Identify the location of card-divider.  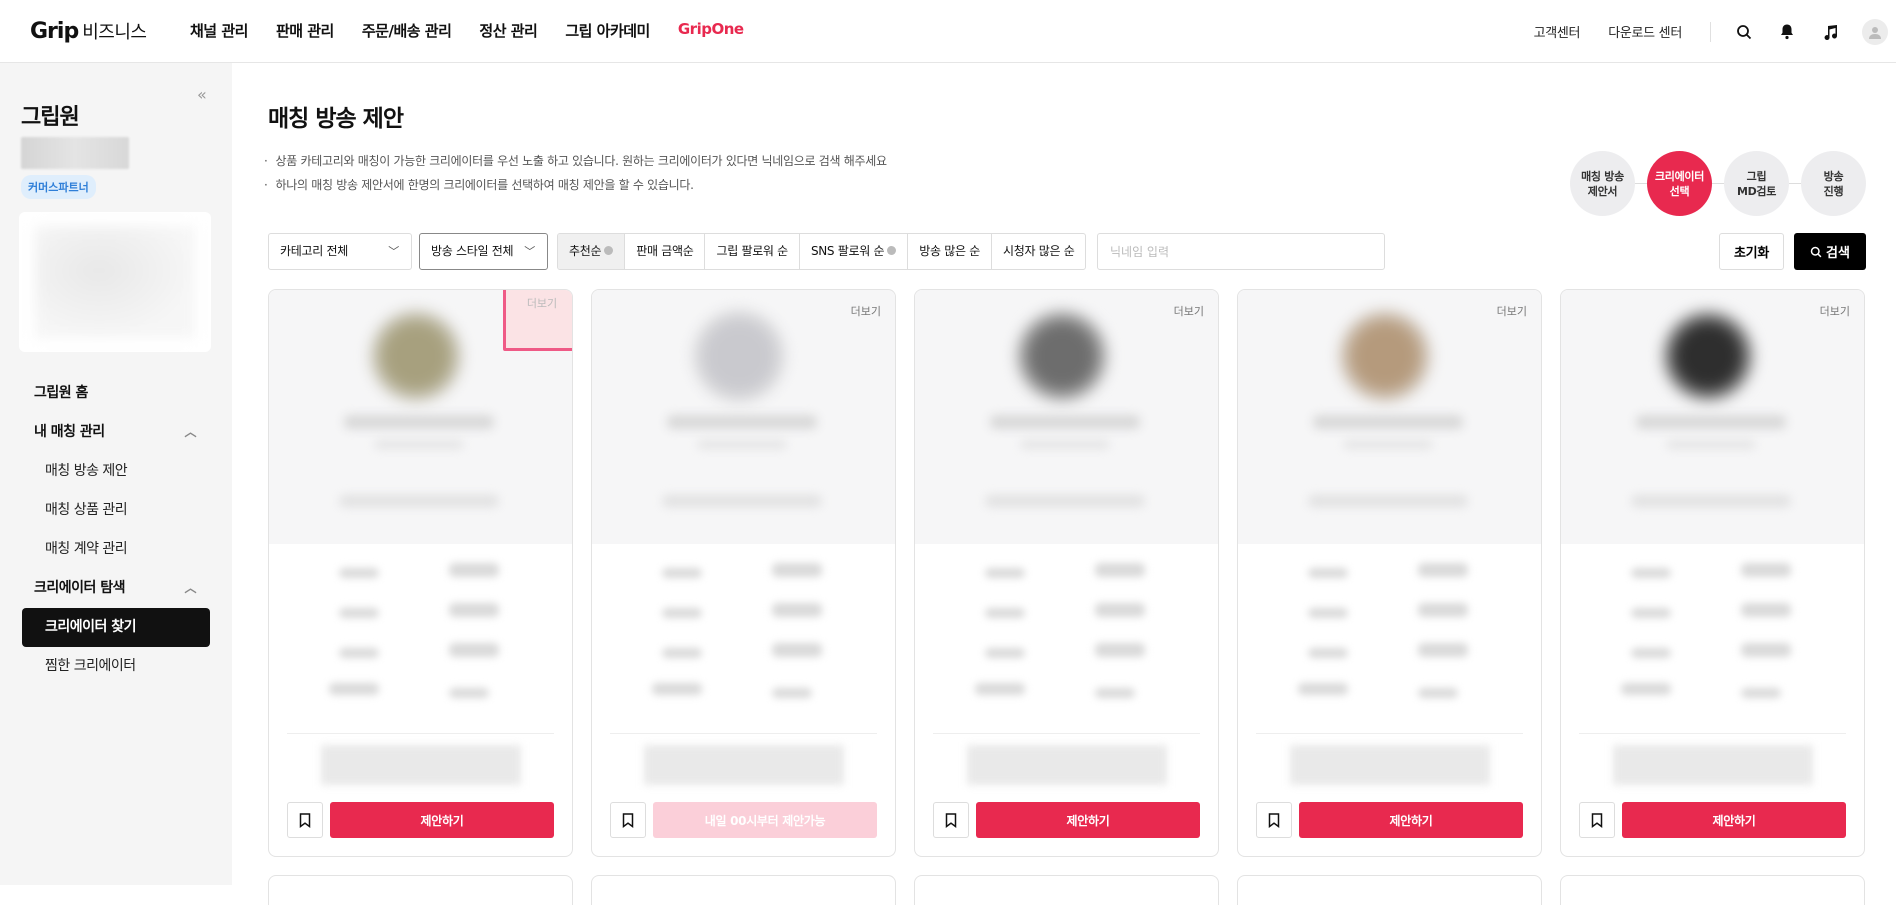
(1389, 733).